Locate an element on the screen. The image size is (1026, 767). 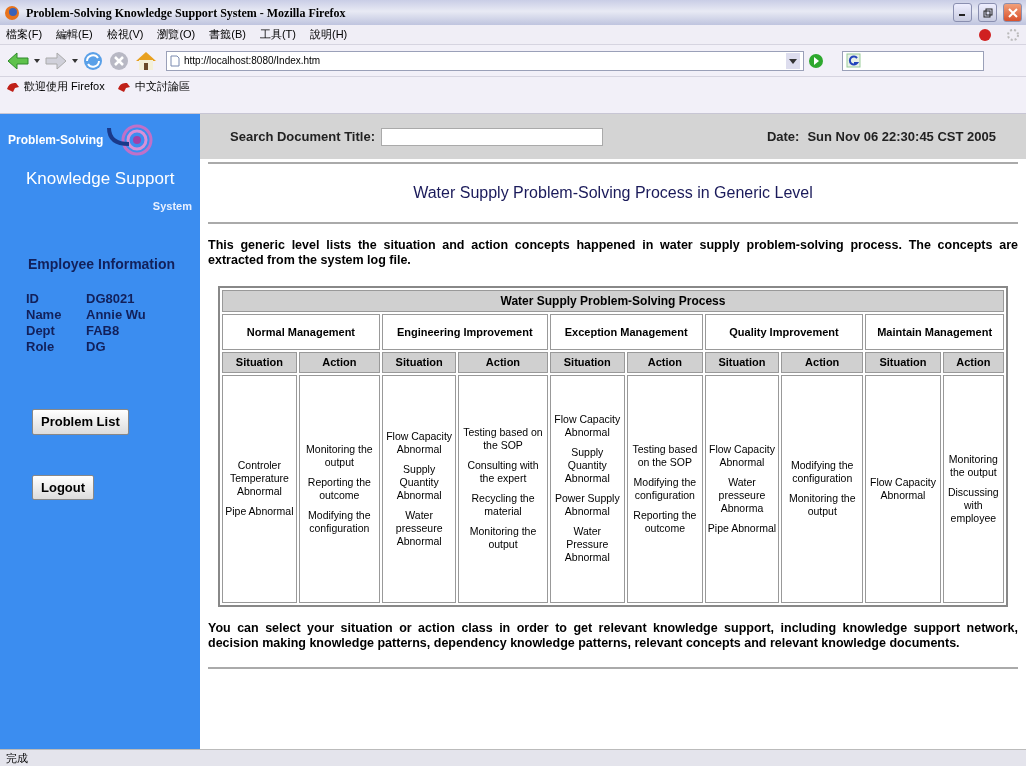
close-icon is located at coordinates (1012, 12).